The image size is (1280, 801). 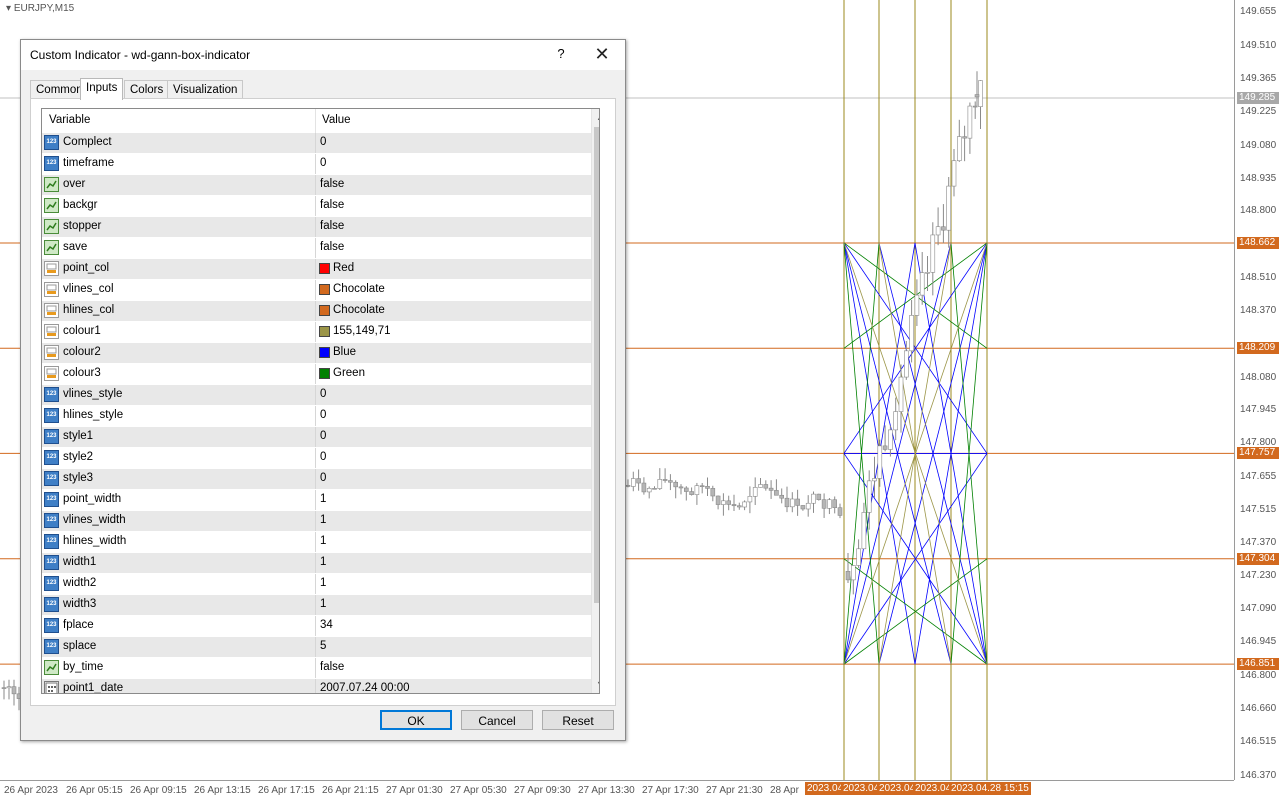 I want to click on input-row-hlines_col: hlines_col Chocolate, so click(x=316, y=311).